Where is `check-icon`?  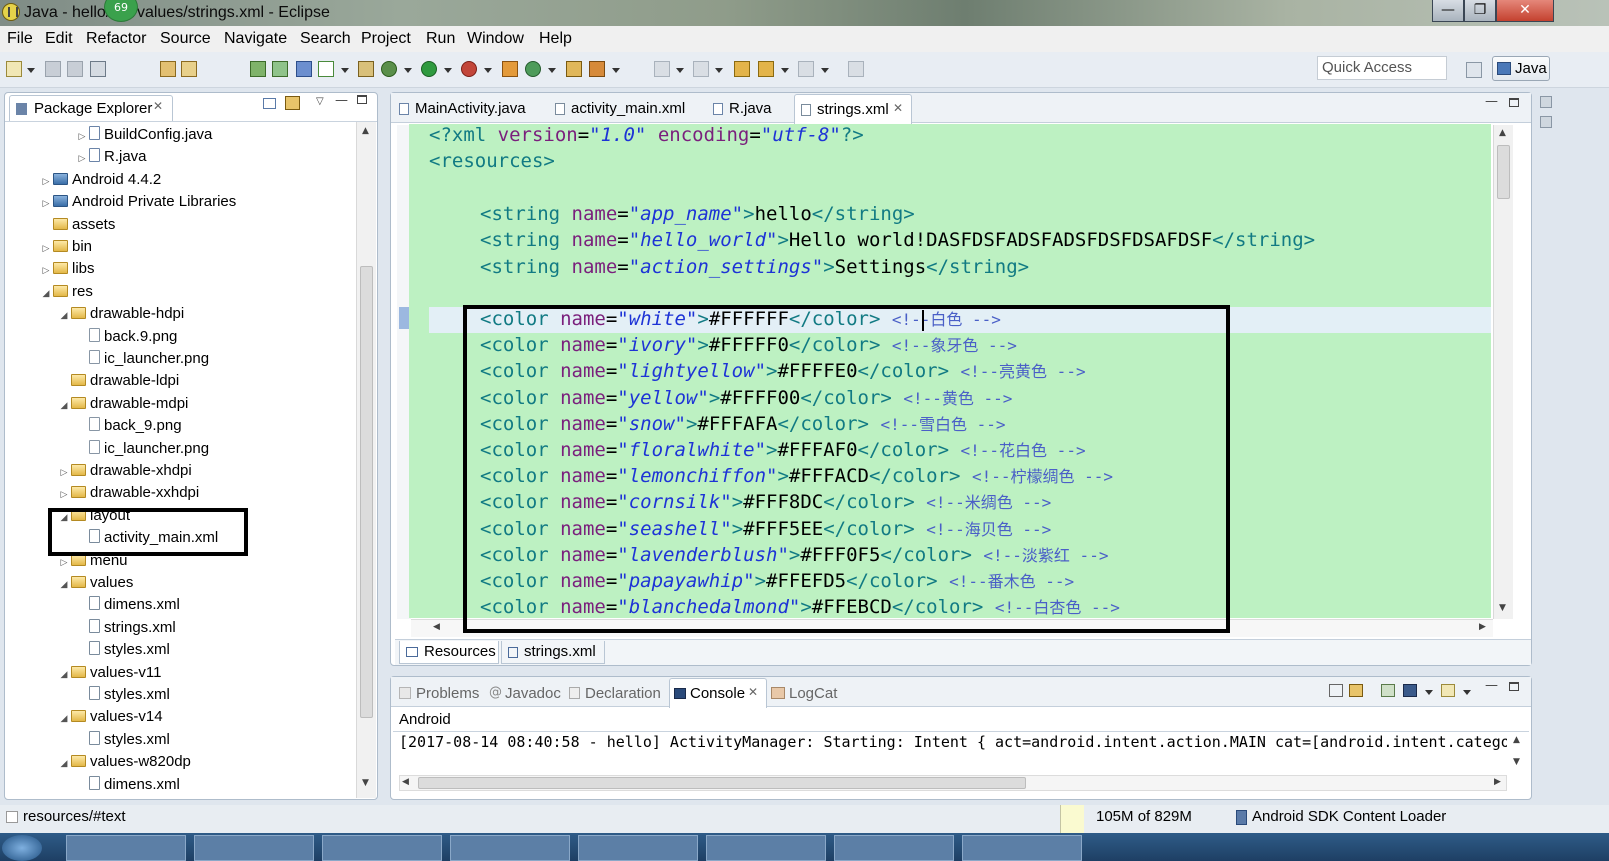 check-icon is located at coordinates (326, 69).